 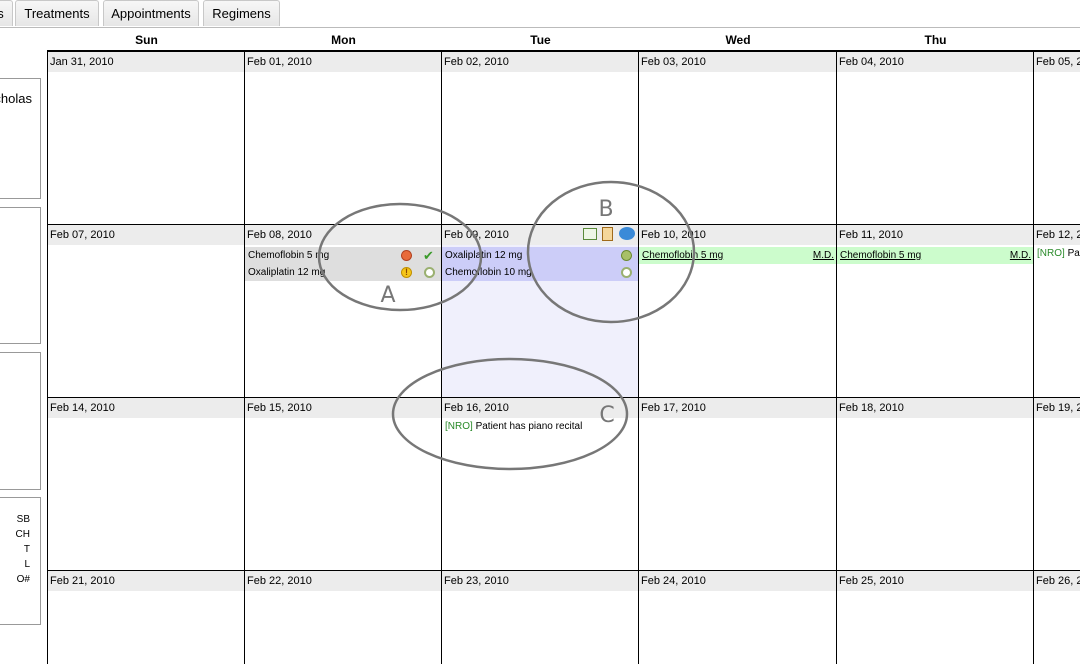 I want to click on note-text: Patient has piano recital, so click(x=529, y=426).